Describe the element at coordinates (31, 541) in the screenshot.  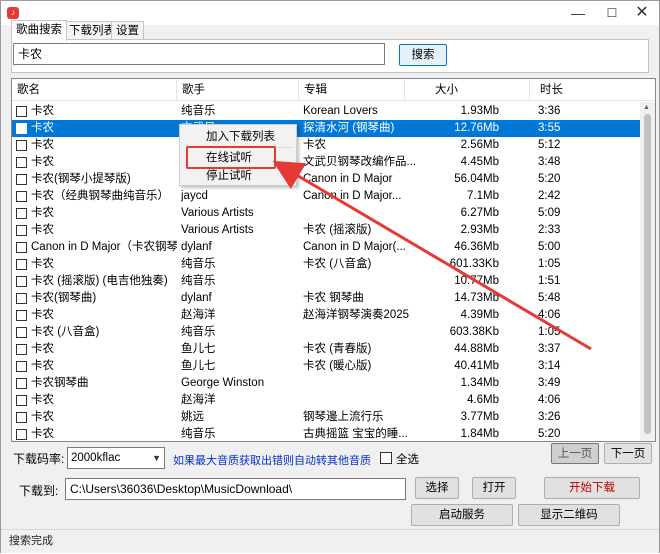
I see `status-text: 搜索完成` at that location.